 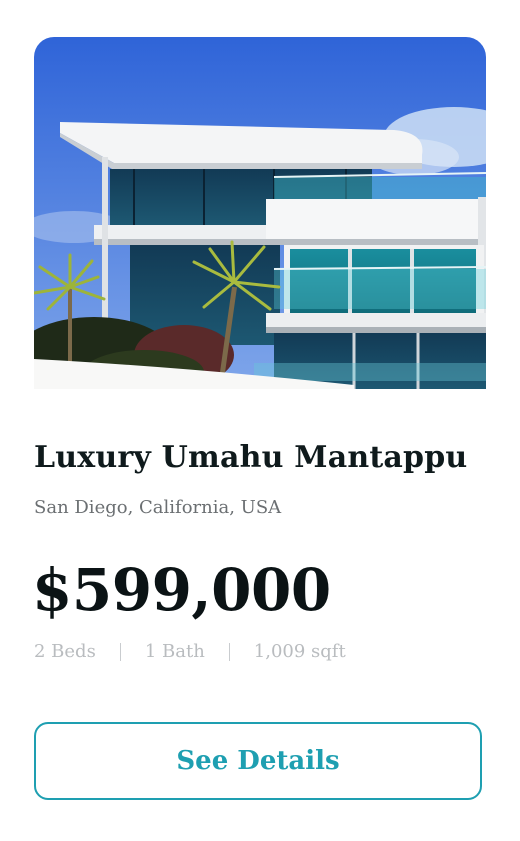 I want to click on see-details-button: See Details, so click(x=258, y=761).